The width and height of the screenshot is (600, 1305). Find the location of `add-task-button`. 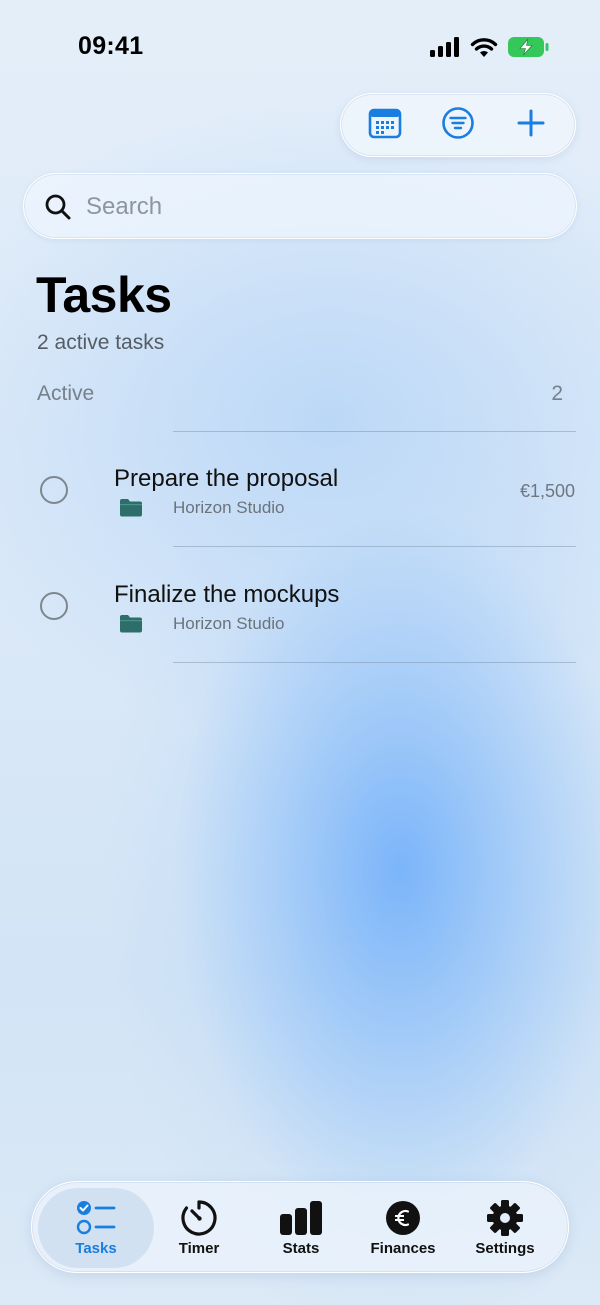

add-task-button is located at coordinates (531, 125).